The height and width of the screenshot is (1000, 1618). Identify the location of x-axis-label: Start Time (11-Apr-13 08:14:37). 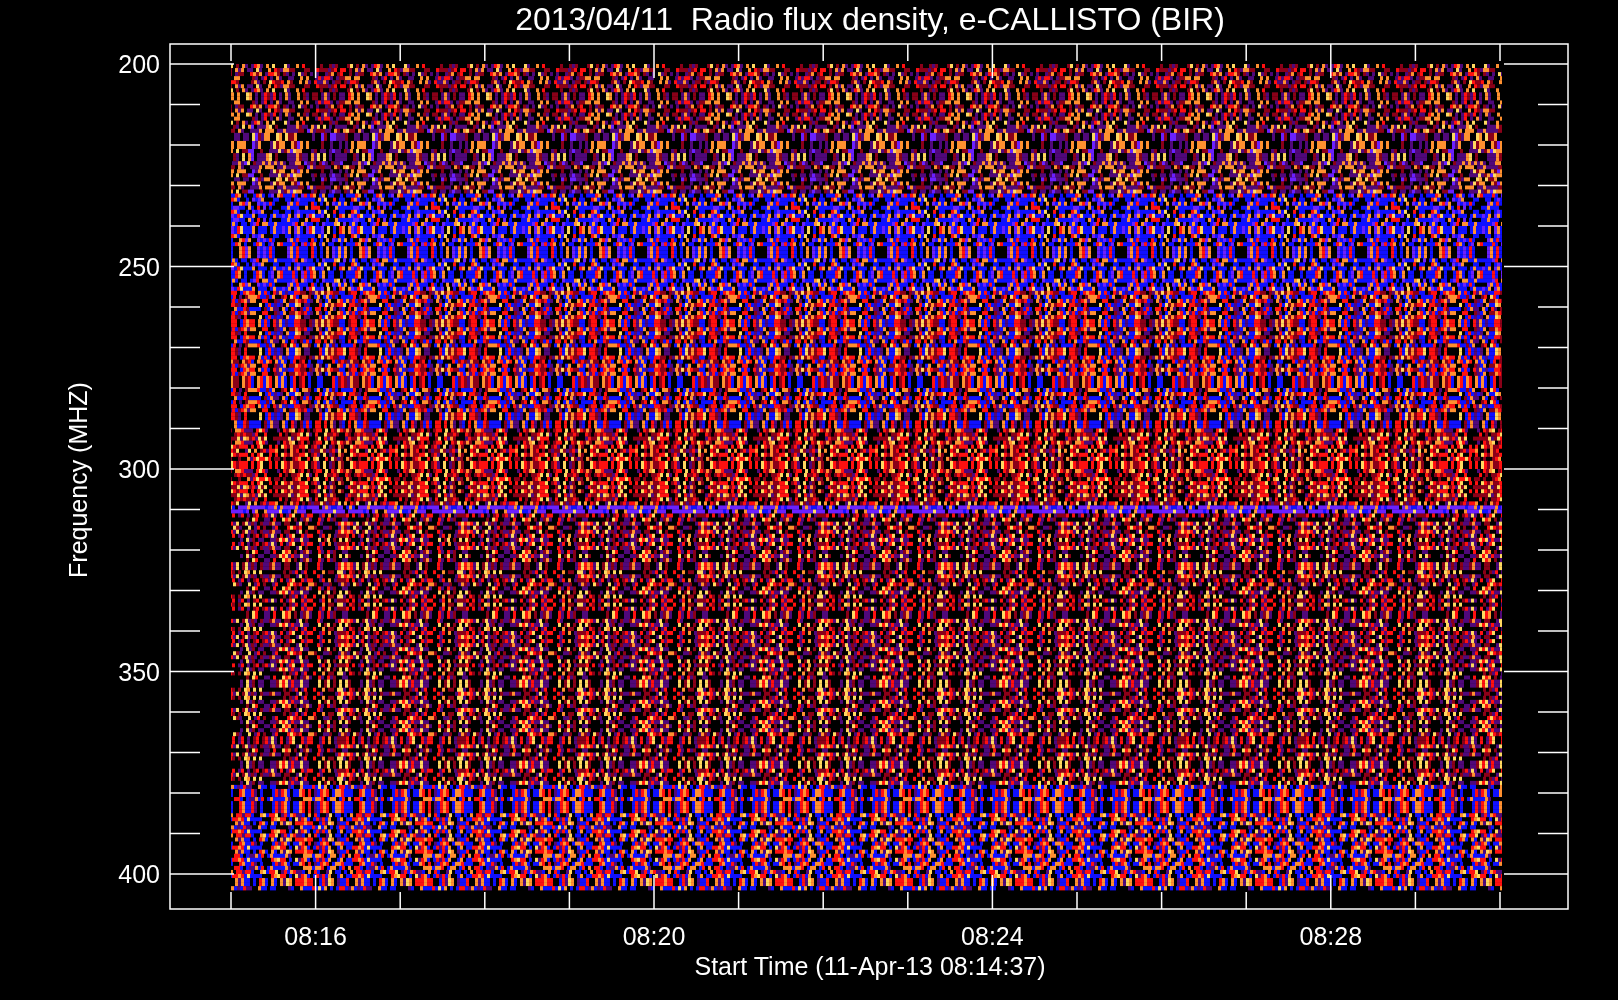
(870, 966).